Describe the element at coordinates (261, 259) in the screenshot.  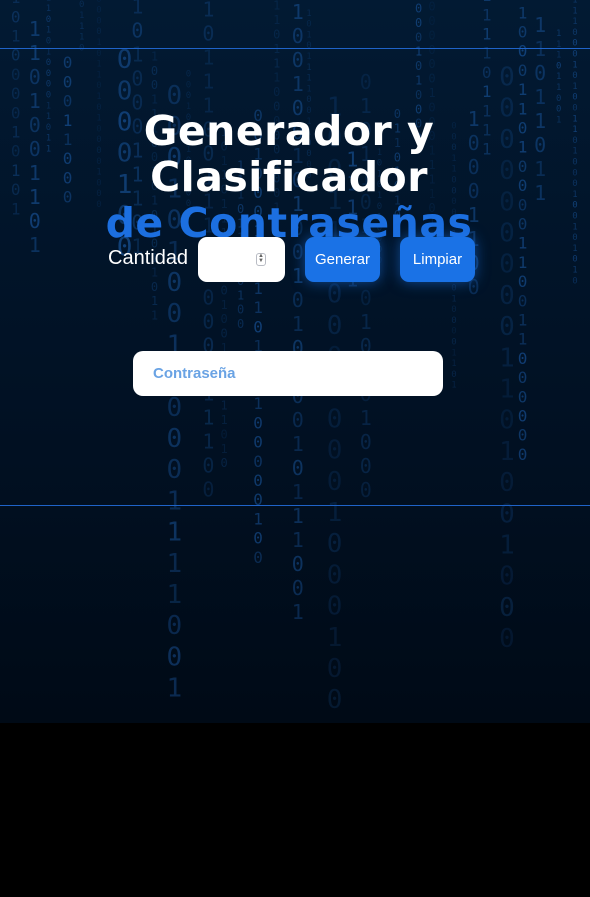
I see `spinner-arrows-icon: ▲ ▼` at that location.